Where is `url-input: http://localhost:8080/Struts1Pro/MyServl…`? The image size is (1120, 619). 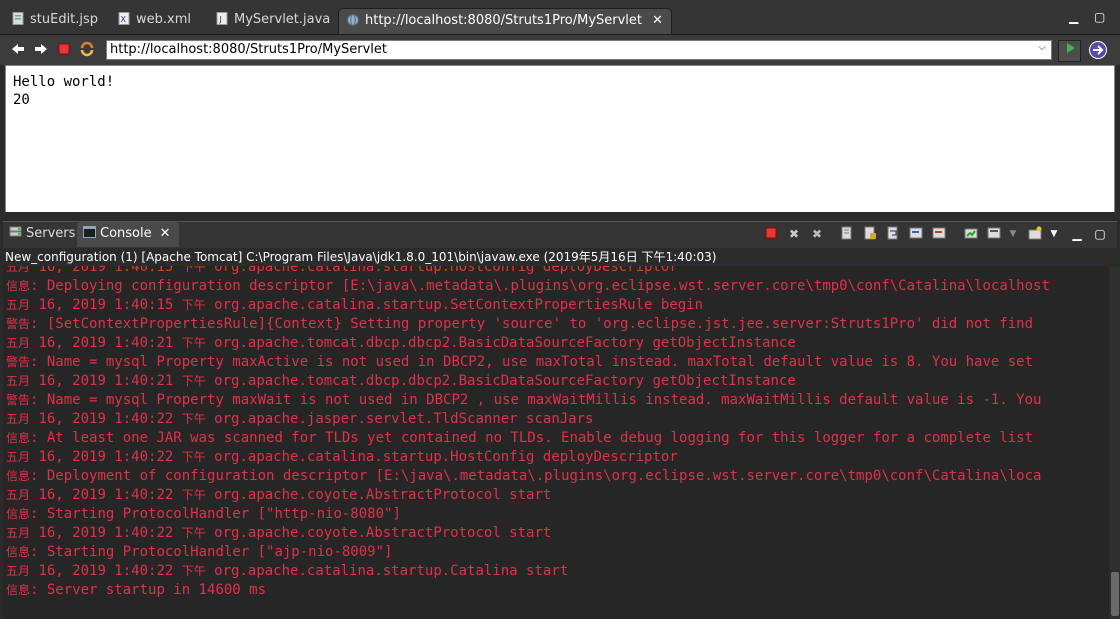
url-input: http://localhost:8080/Struts1Pro/MyServl… is located at coordinates (579, 50).